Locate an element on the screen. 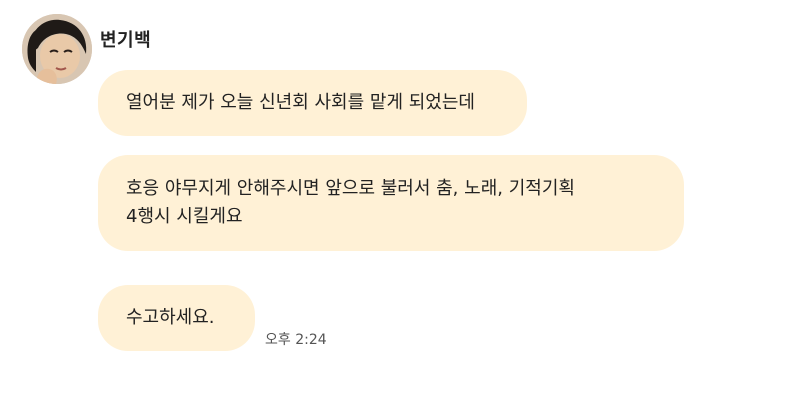 This screenshot has width=800, height=403. profile-photo-icon is located at coordinates (57, 49).